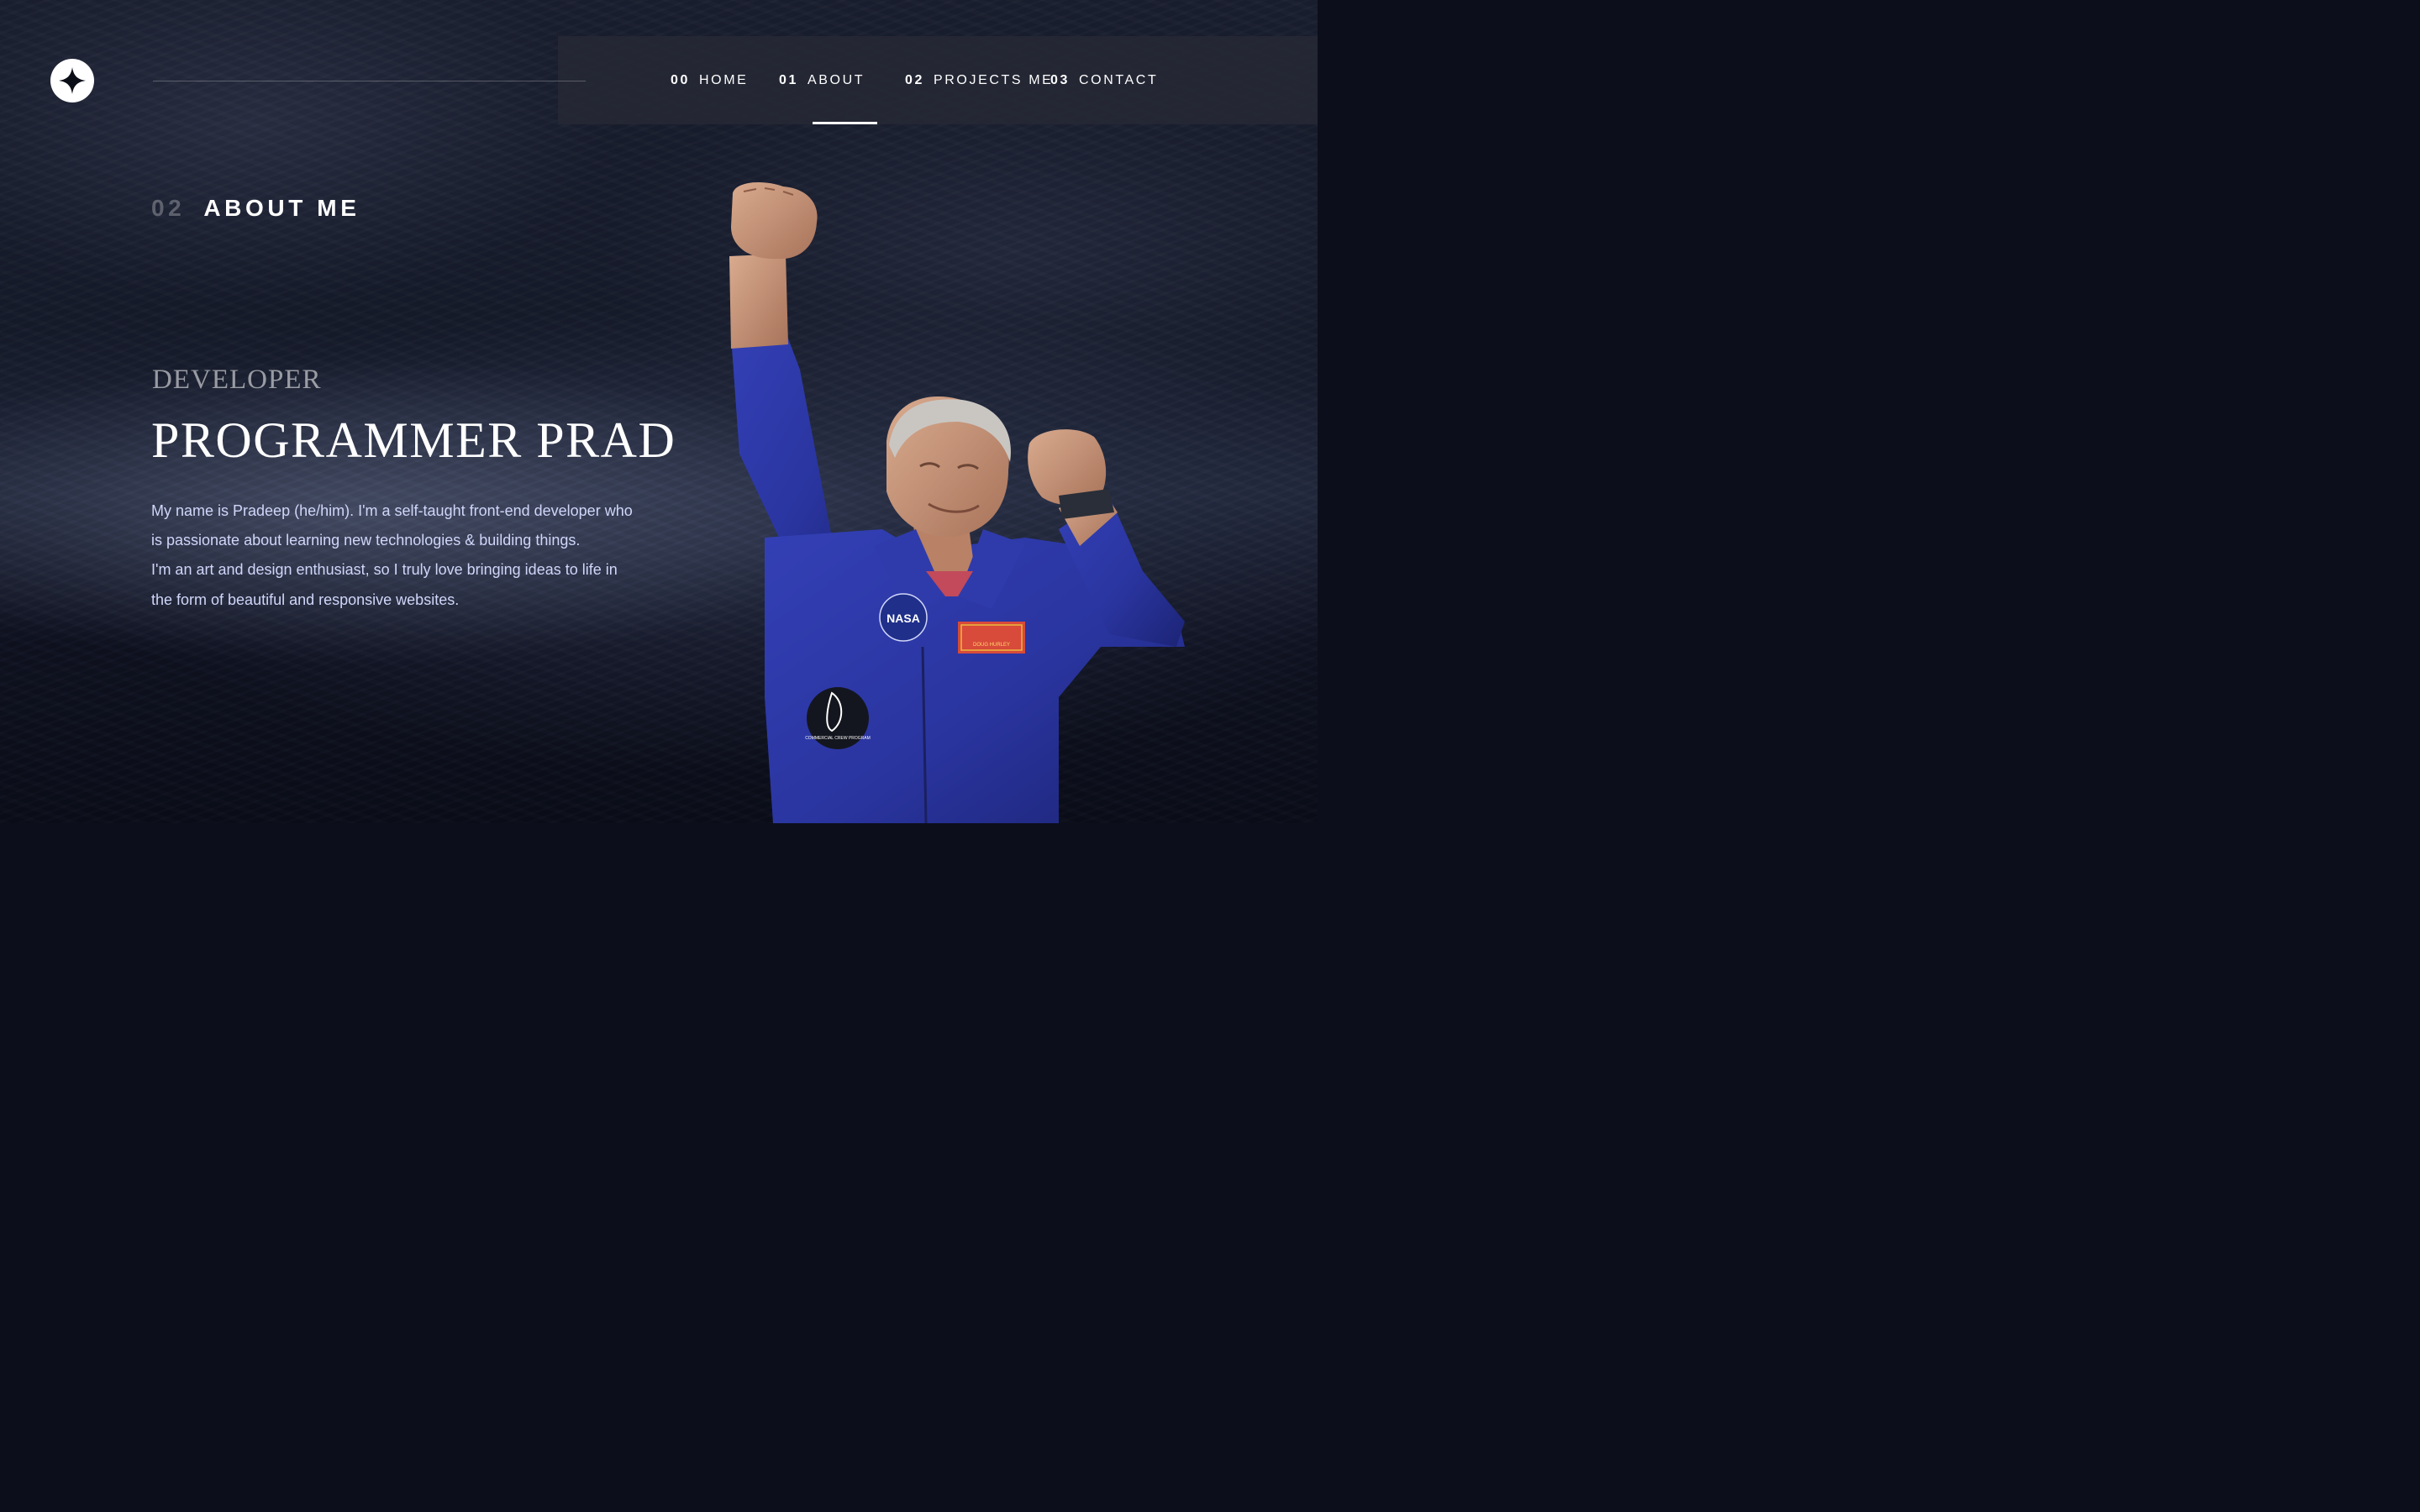  I want to click on section-heading: 02 ABOUT ME, so click(255, 208).